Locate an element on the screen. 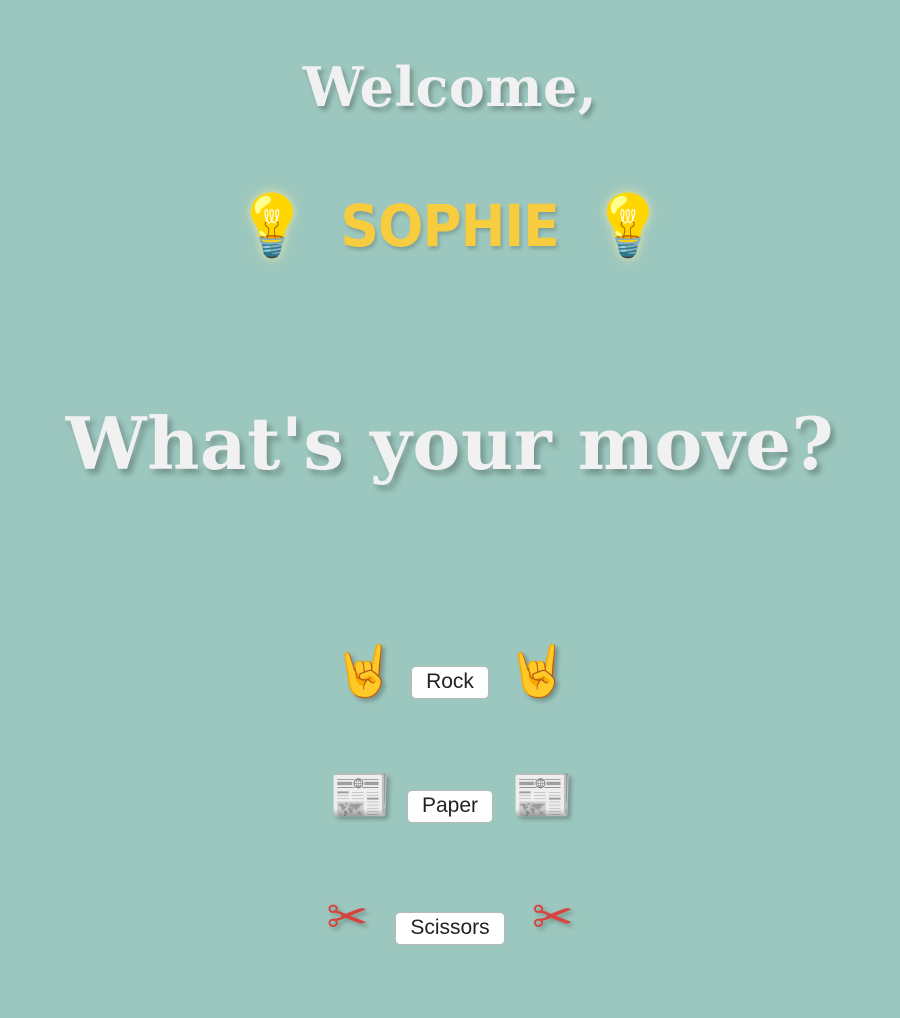 The image size is (900, 1018). scissors-button: Scissors is located at coordinates (450, 928).